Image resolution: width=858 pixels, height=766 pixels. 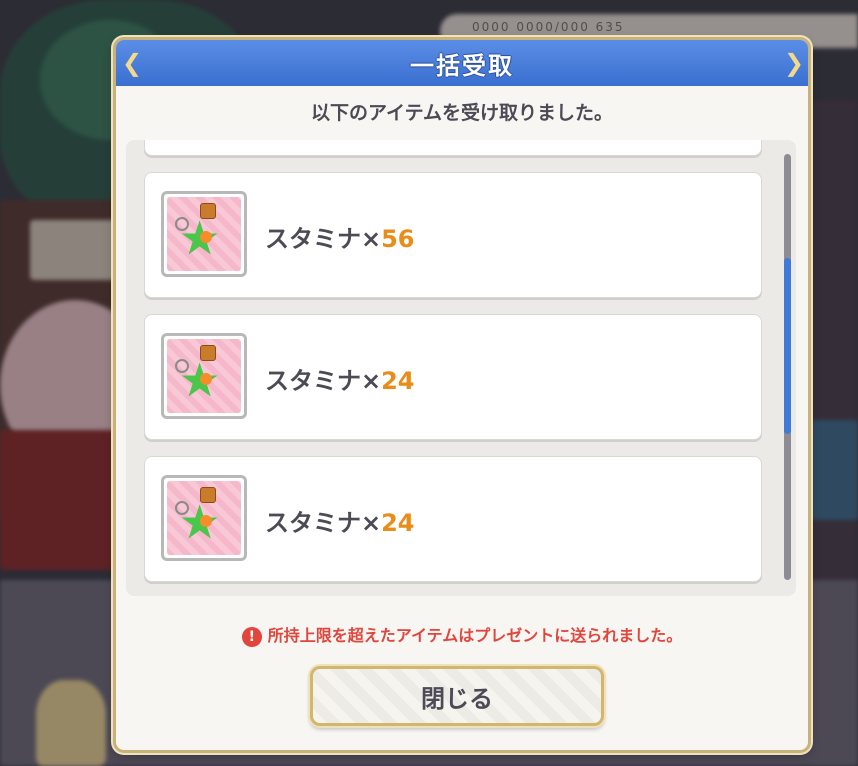 What do you see at coordinates (251, 636) in the screenshot?
I see `warning-icon: !` at bounding box center [251, 636].